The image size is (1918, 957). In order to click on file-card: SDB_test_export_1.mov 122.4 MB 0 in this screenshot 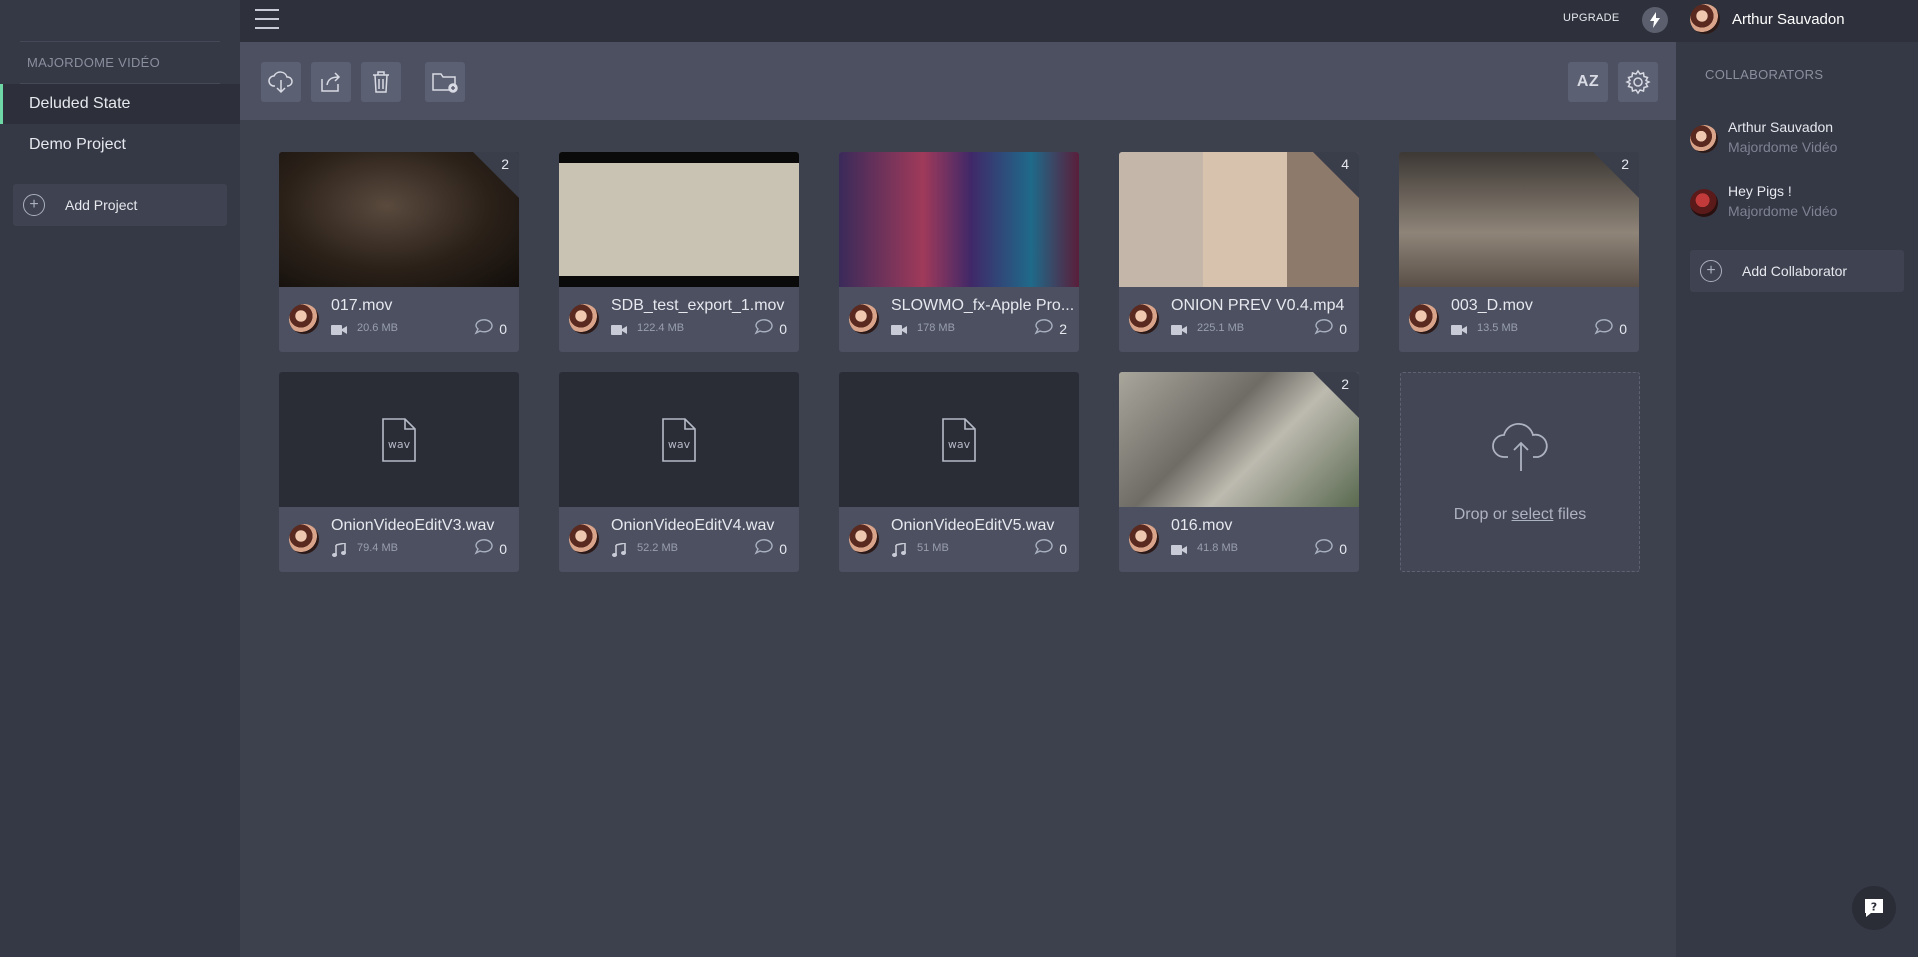, I will do `click(679, 252)`.